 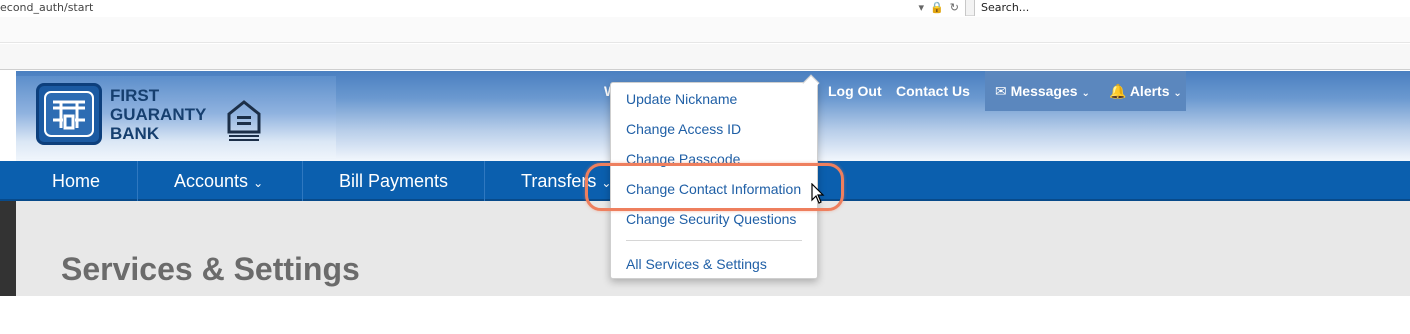 I want to click on messages-alerts-panel: ✉ Messages ⌄ 🔔 Alerts ⌄, so click(x=1085, y=91).